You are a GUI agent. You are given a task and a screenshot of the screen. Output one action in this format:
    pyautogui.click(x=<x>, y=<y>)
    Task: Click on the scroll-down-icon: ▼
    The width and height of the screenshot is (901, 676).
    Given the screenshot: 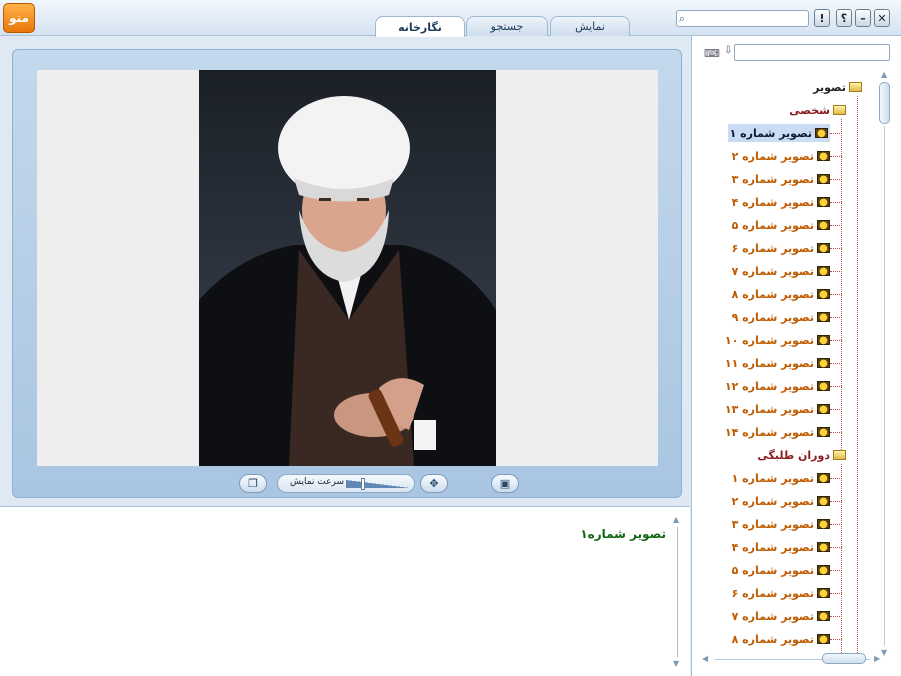 What is the action you would take?
    pyautogui.click(x=676, y=663)
    